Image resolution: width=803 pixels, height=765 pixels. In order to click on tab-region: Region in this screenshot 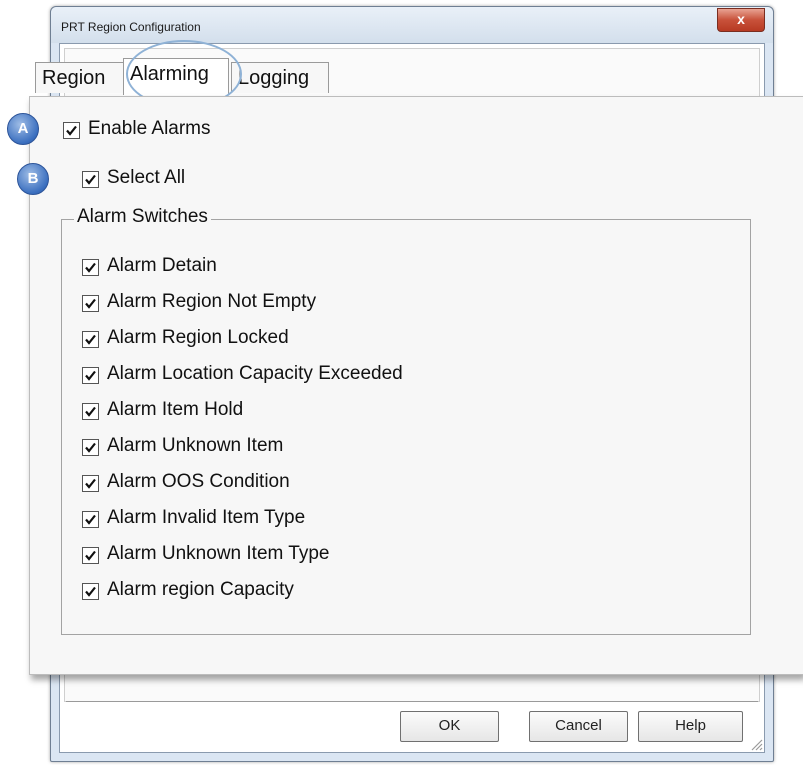, I will do `click(81, 77)`.